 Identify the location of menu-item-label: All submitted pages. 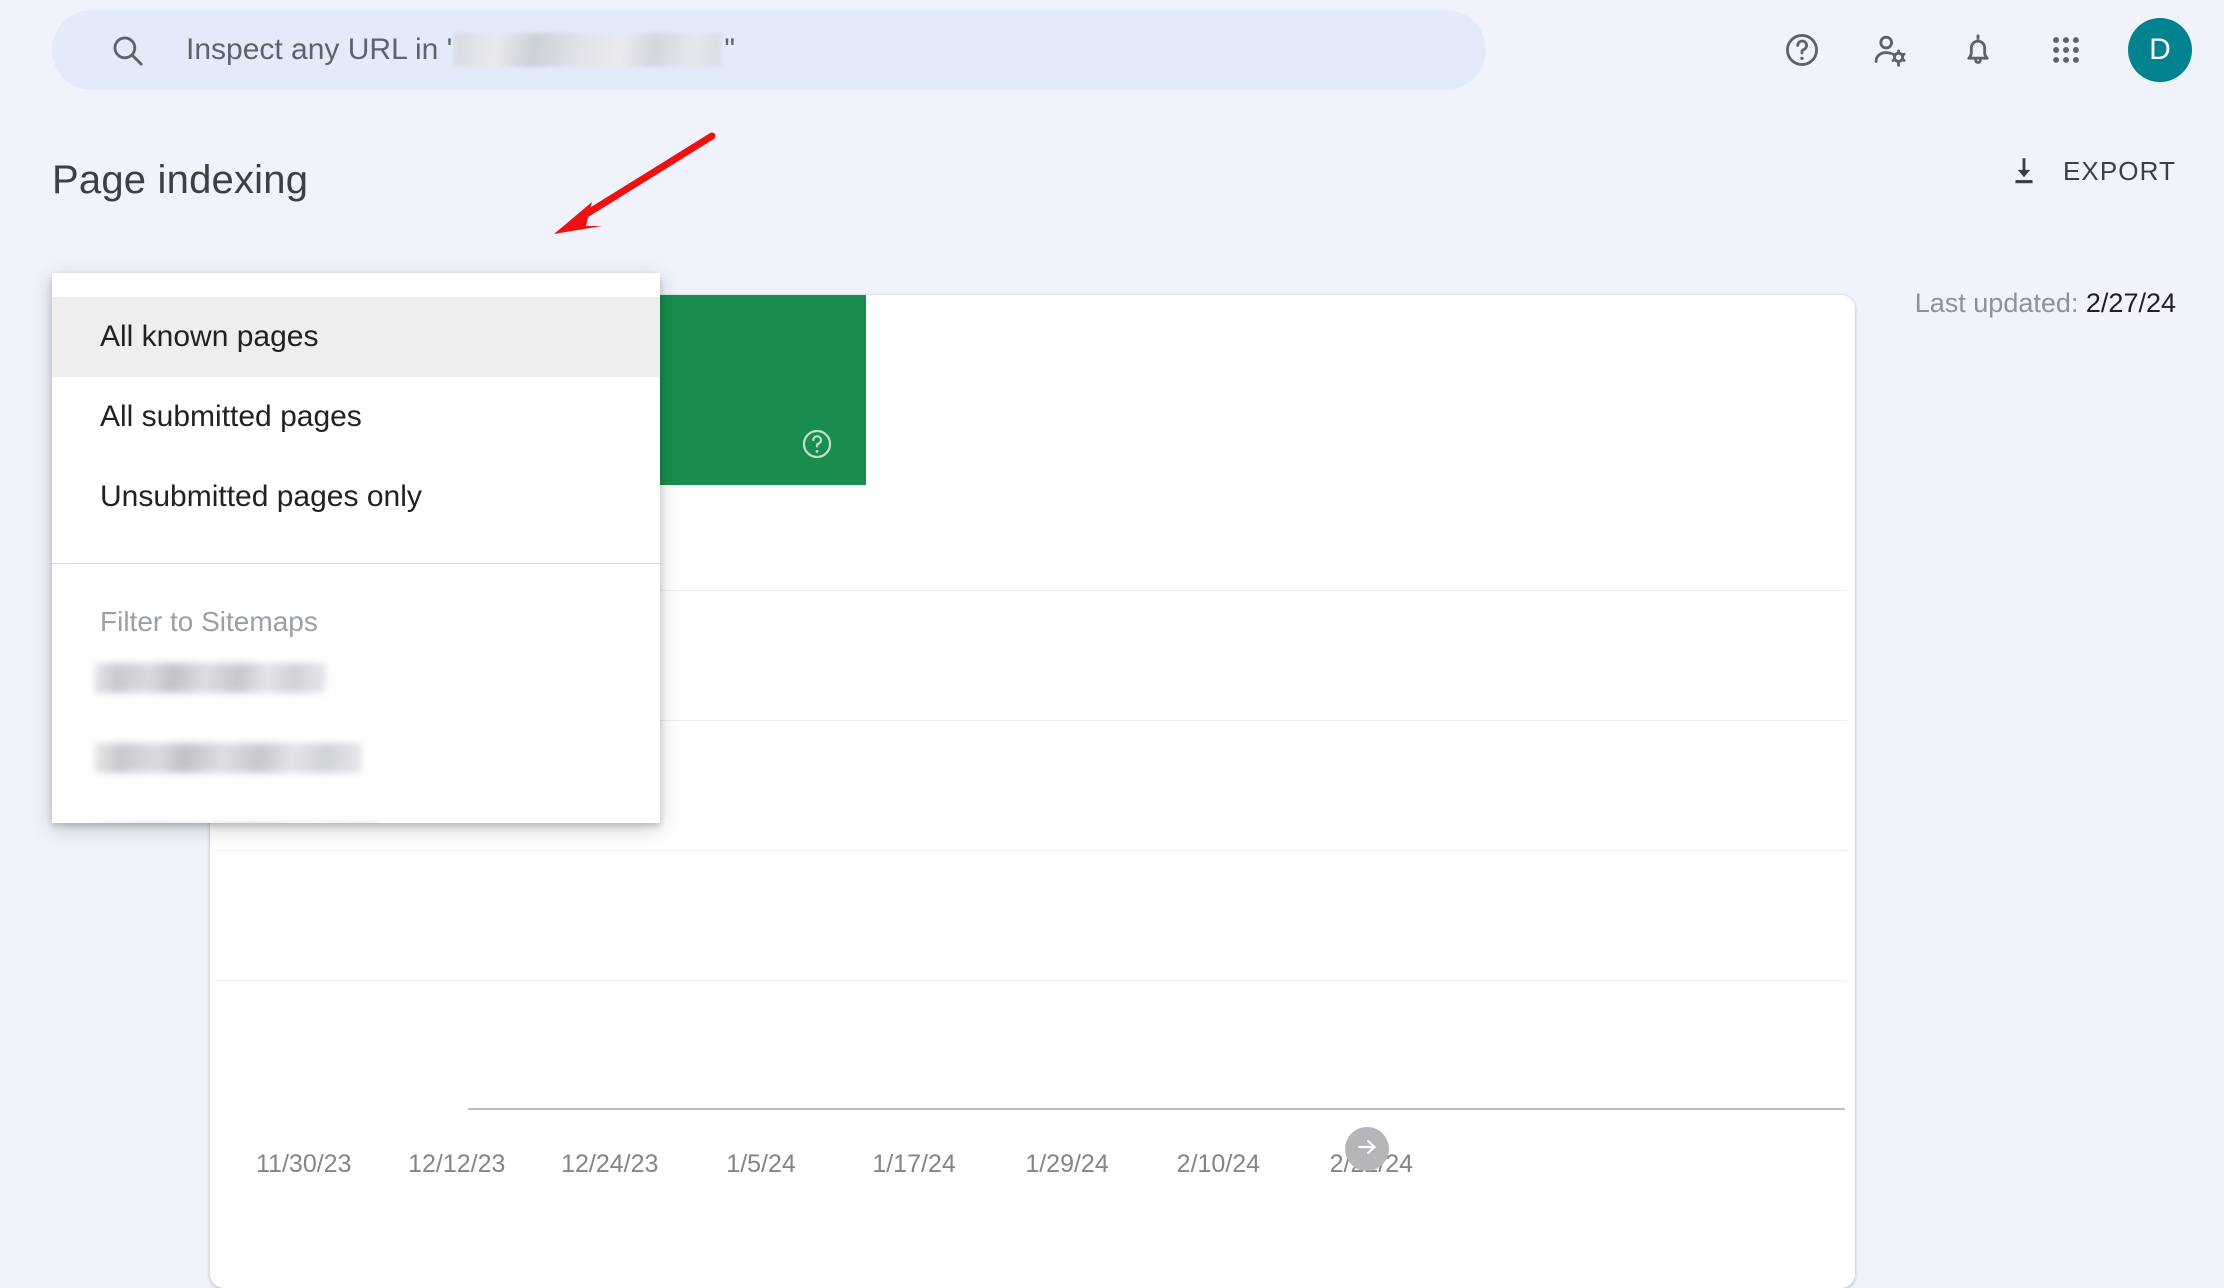
(231, 416).